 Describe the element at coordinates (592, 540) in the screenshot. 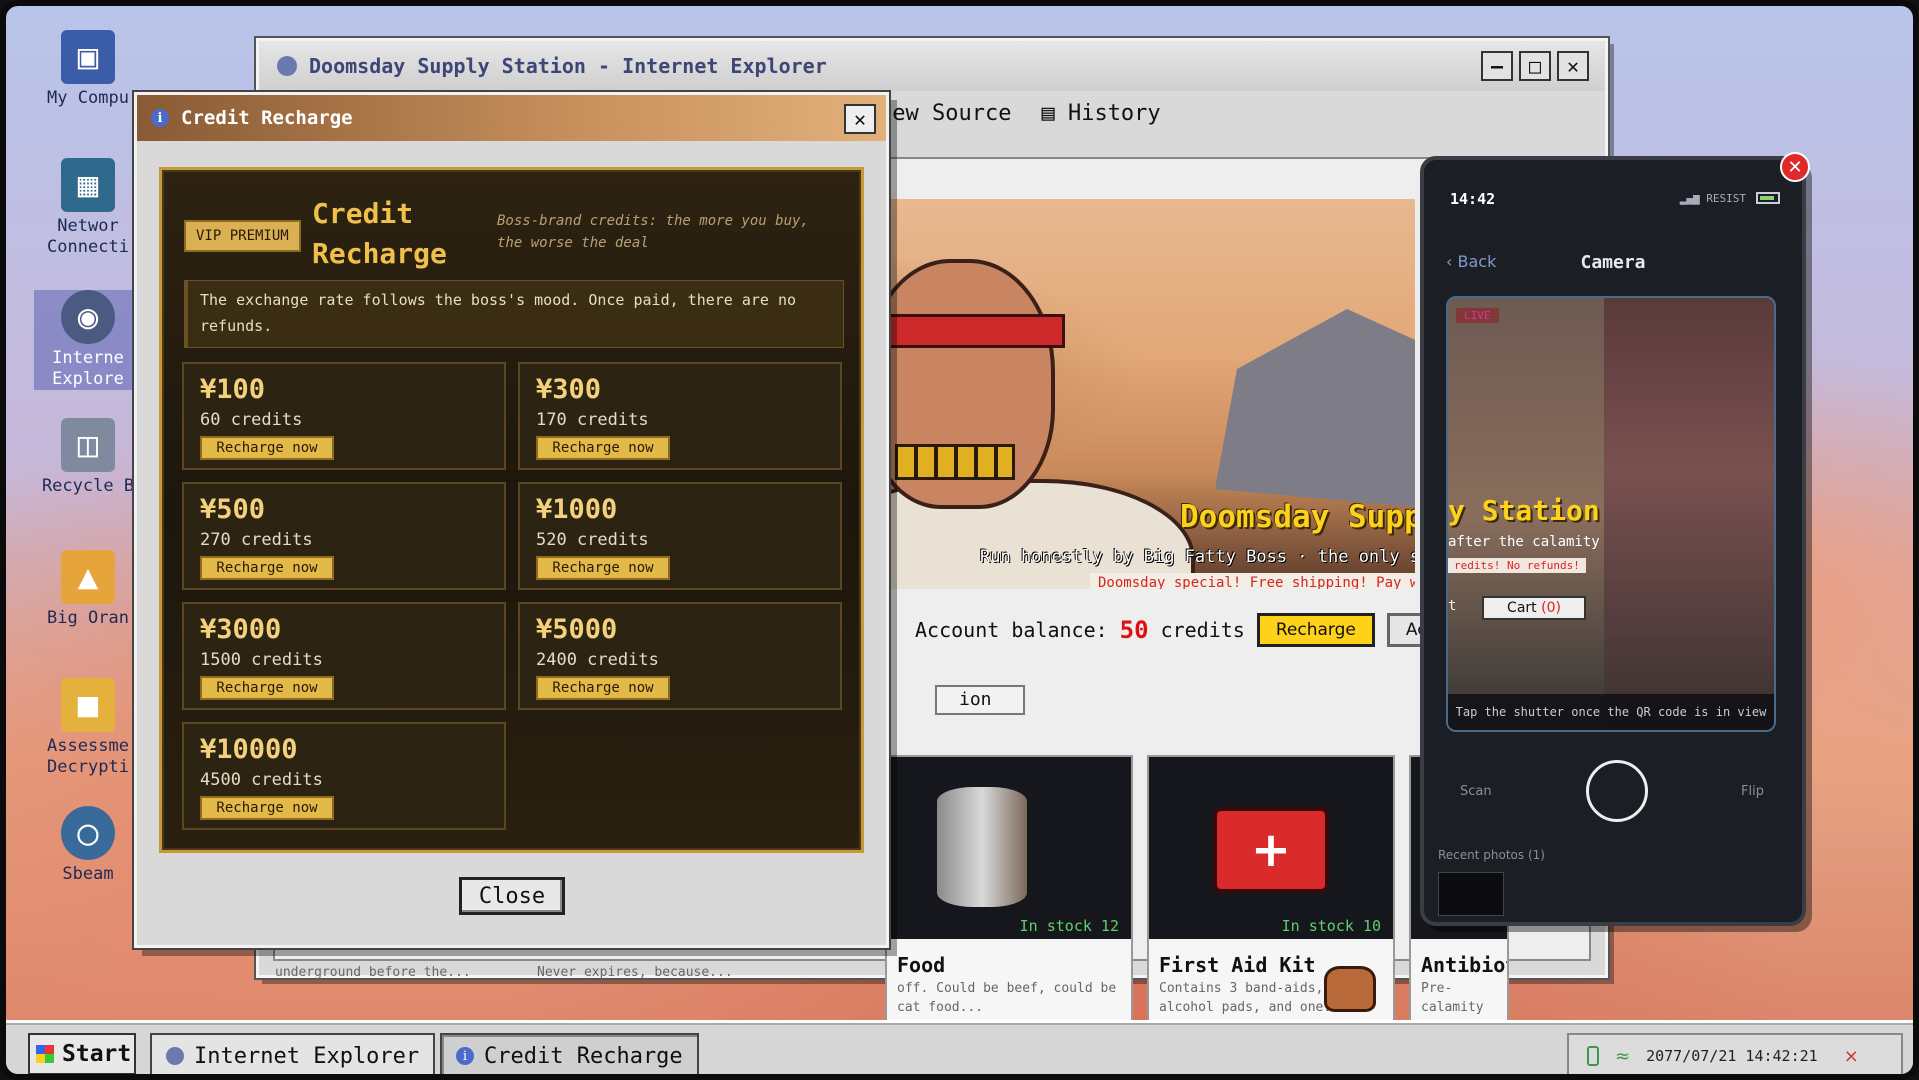

I see `package-credits: 520 credits` at that location.